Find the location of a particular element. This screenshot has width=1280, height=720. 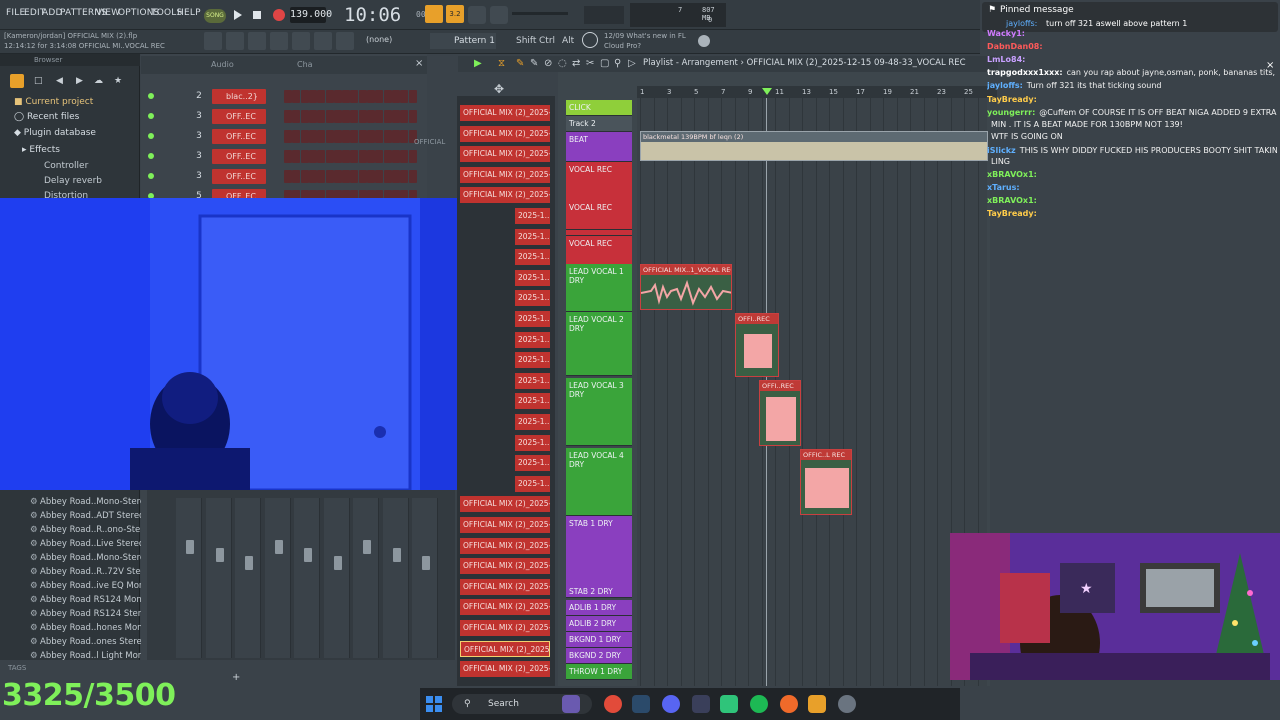

clip-lead-vocal-3: OFFI..REC is located at coordinates (780, 413).